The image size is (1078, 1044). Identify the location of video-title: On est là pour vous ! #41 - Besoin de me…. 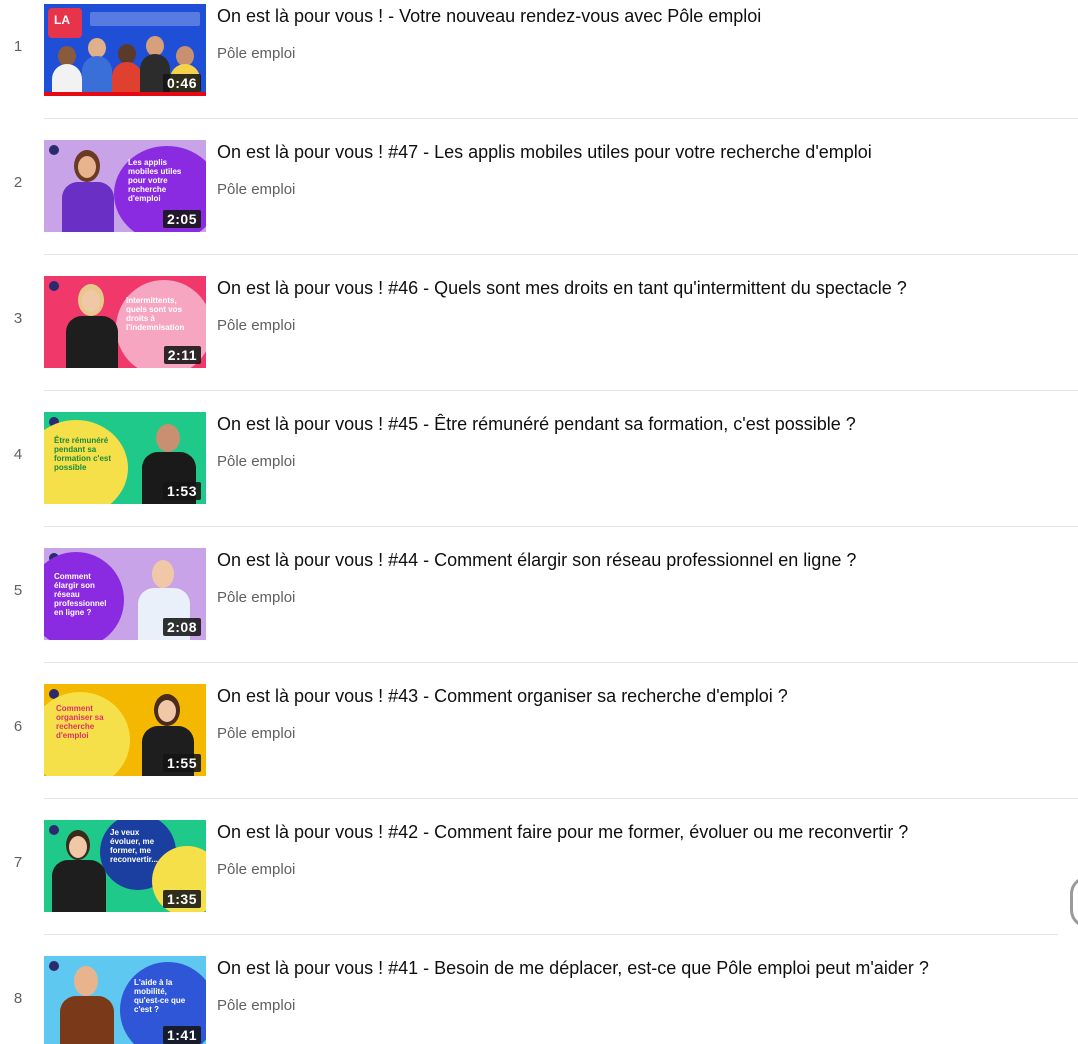
(642, 968).